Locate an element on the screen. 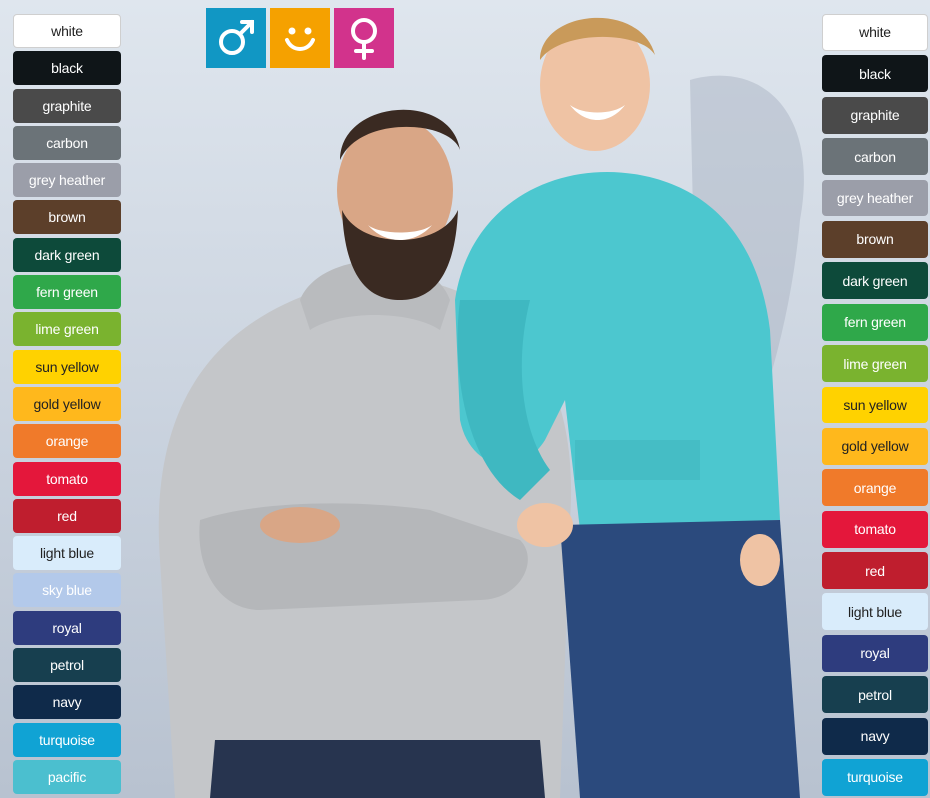 The image size is (930, 798). gender-icon-row is located at coordinates (302, 38).